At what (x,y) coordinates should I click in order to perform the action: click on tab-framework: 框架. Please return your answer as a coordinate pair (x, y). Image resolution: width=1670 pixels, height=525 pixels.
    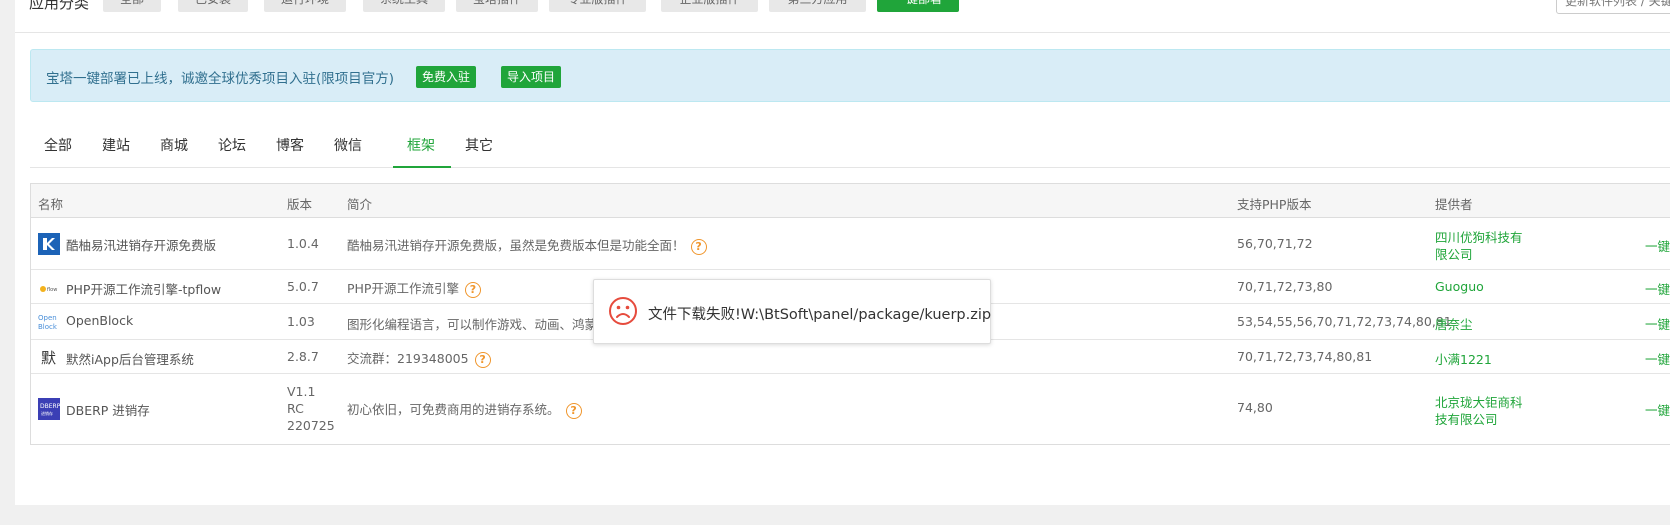
    Looking at the image, I should click on (421, 145).